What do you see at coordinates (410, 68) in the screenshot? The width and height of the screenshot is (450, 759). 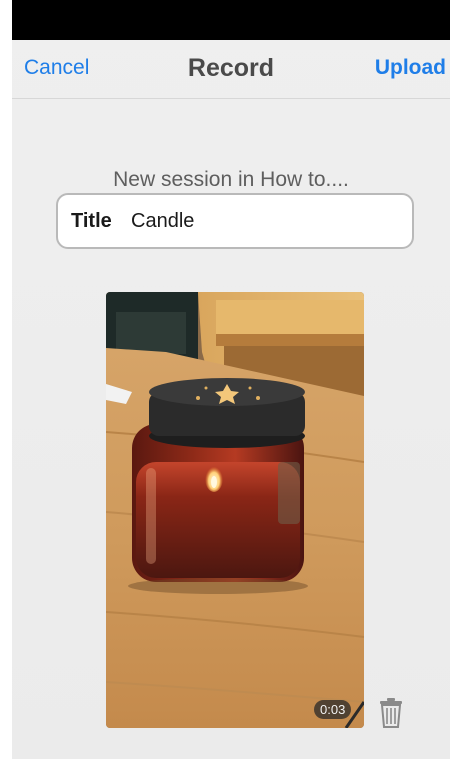 I see `upload-button: Upload` at bounding box center [410, 68].